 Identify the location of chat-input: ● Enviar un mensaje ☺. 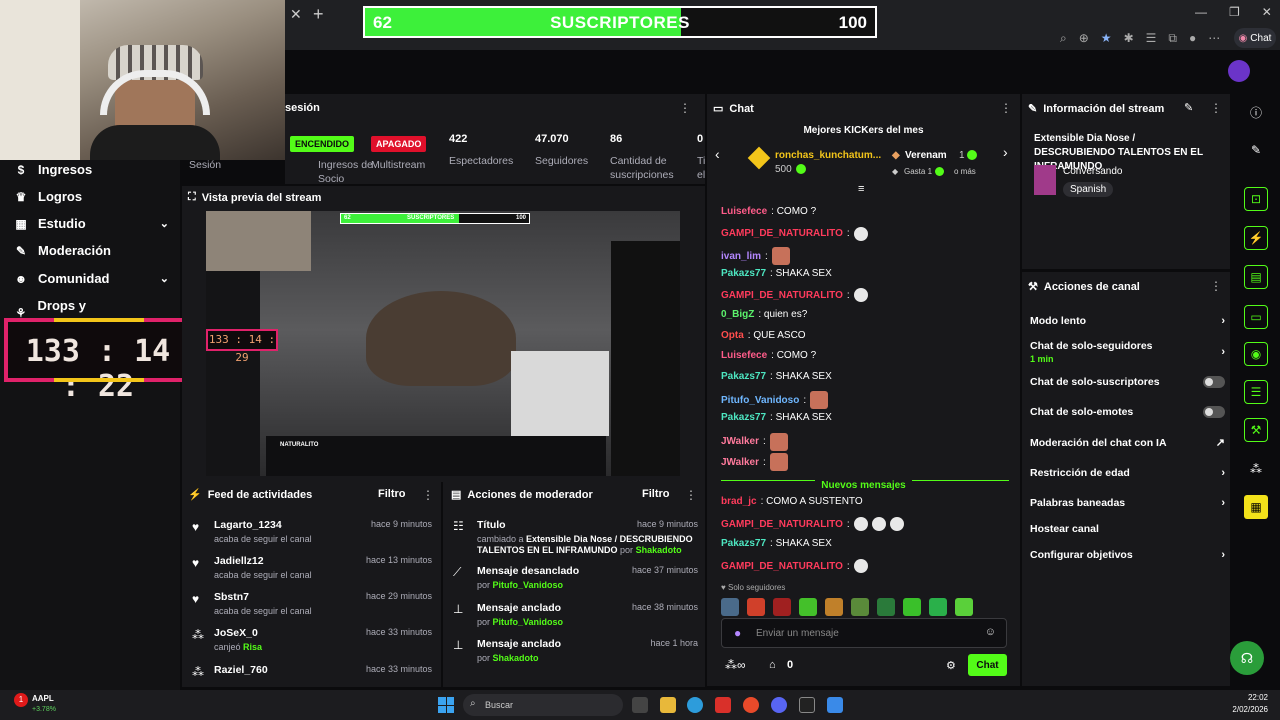
(864, 633).